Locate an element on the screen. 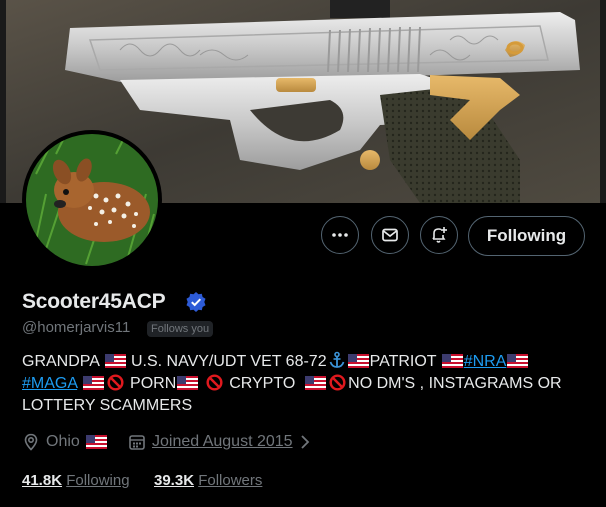 This screenshot has height=507, width=606. hashtag-maga-link: #MAGA is located at coordinates (49, 383).